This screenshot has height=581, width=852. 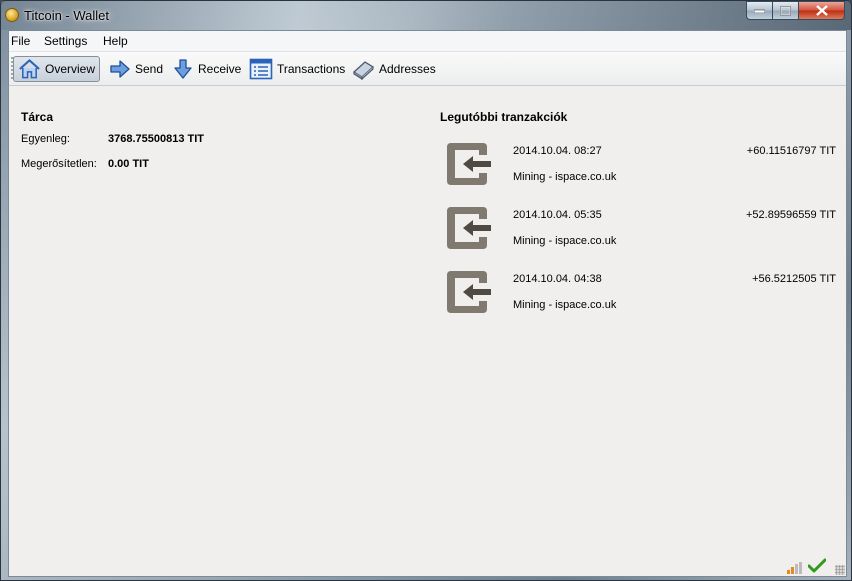 What do you see at coordinates (557, 151) in the screenshot?
I see `transaction-date: 2014.10.04. 08:27` at bounding box center [557, 151].